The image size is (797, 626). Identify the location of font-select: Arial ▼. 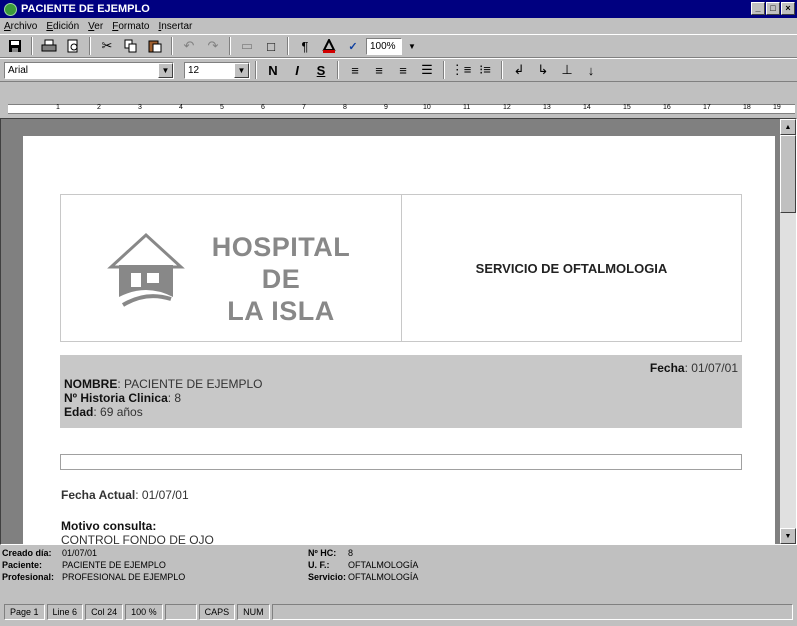
(89, 70).